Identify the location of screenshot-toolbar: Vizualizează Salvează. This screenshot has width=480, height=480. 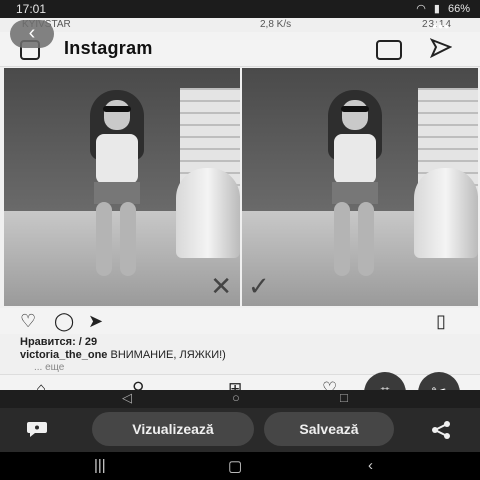
(240, 430).